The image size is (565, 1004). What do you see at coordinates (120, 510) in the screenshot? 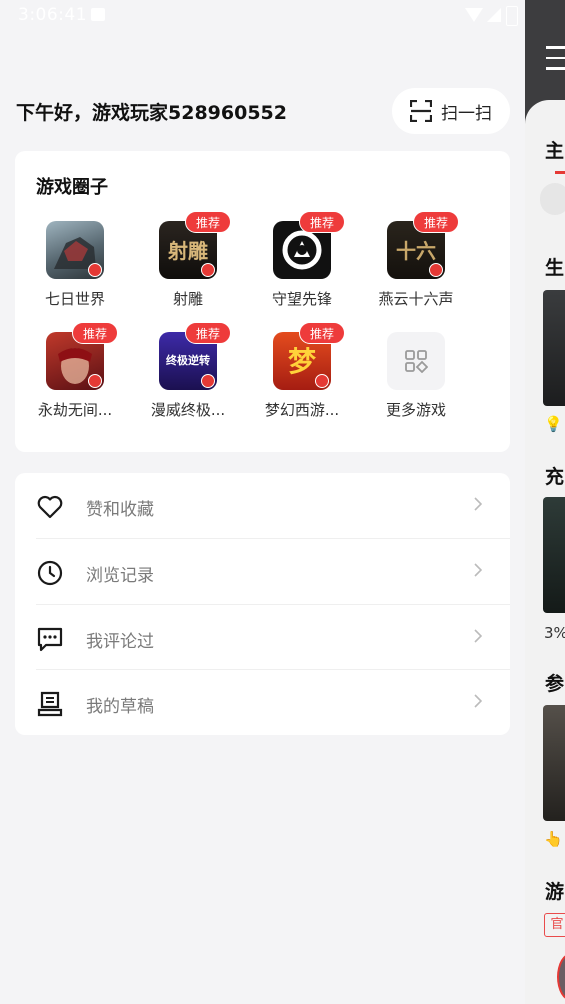
I see `menu-label: 赞和收藏` at bounding box center [120, 510].